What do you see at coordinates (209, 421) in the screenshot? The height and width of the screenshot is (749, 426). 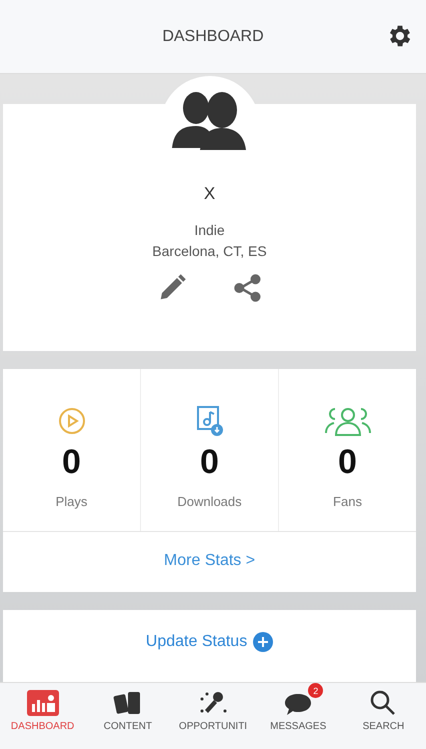 I see `music-download-icon` at bounding box center [209, 421].